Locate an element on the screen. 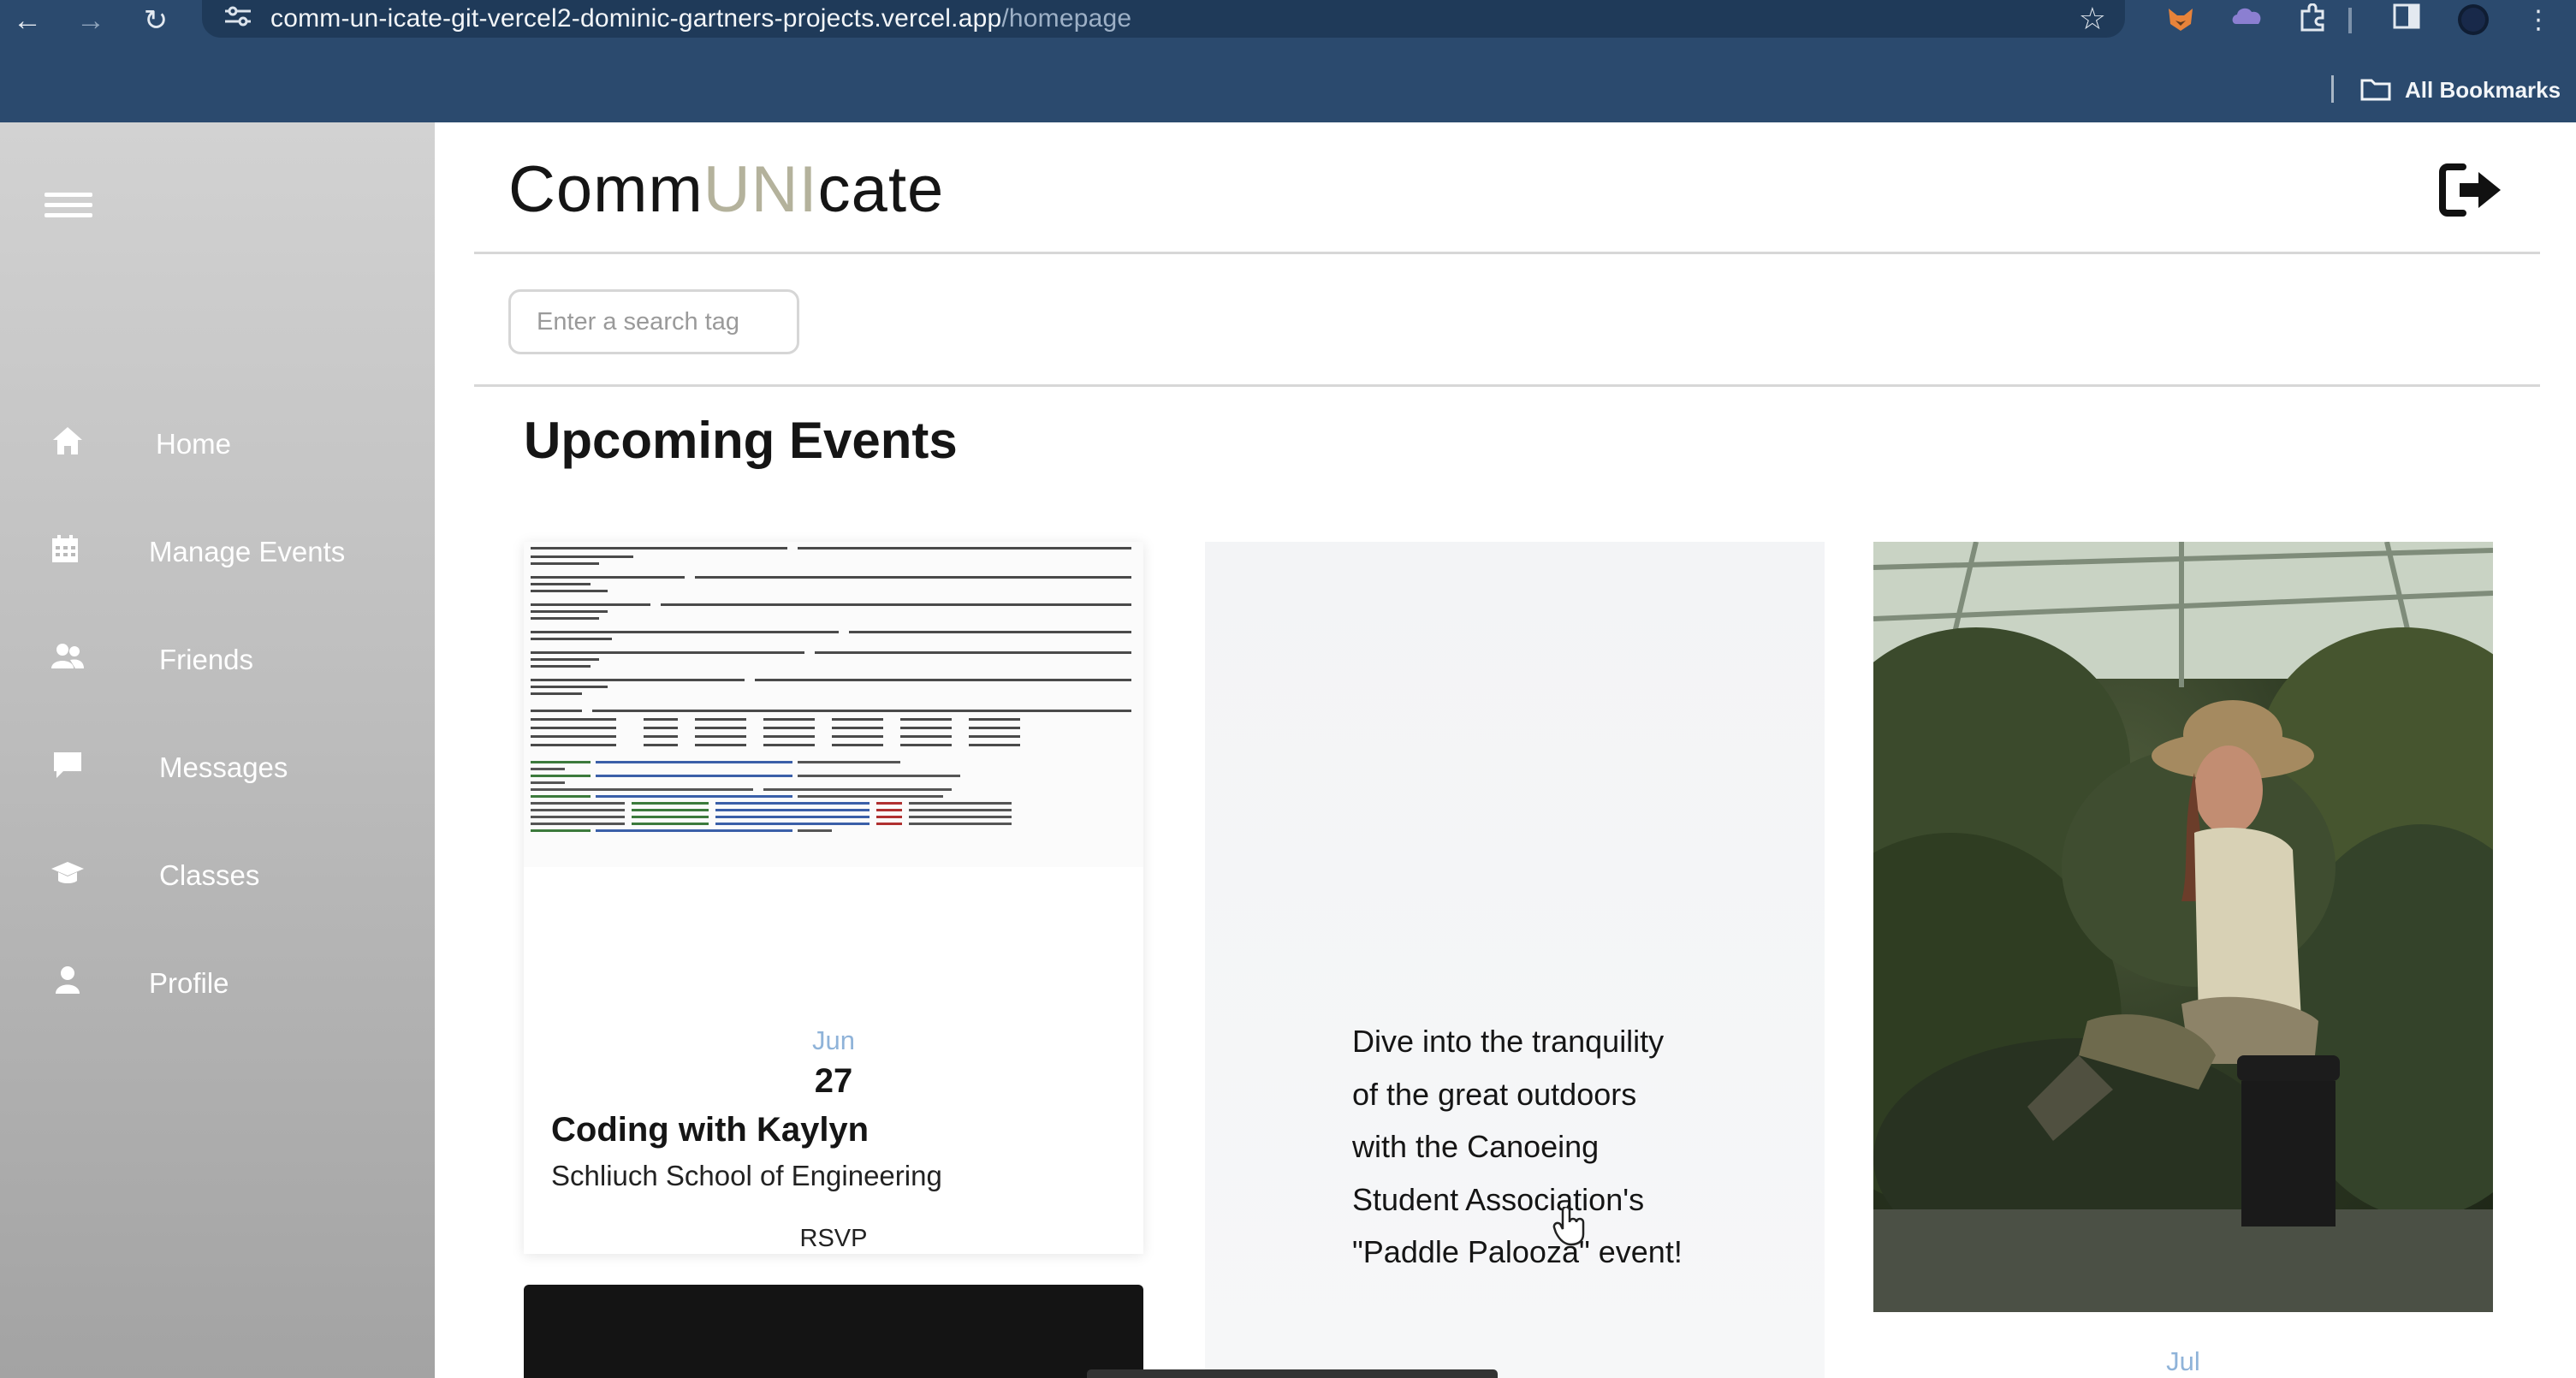 The height and width of the screenshot is (1378, 2576). event-image-greenhouse is located at coordinates (2183, 927).